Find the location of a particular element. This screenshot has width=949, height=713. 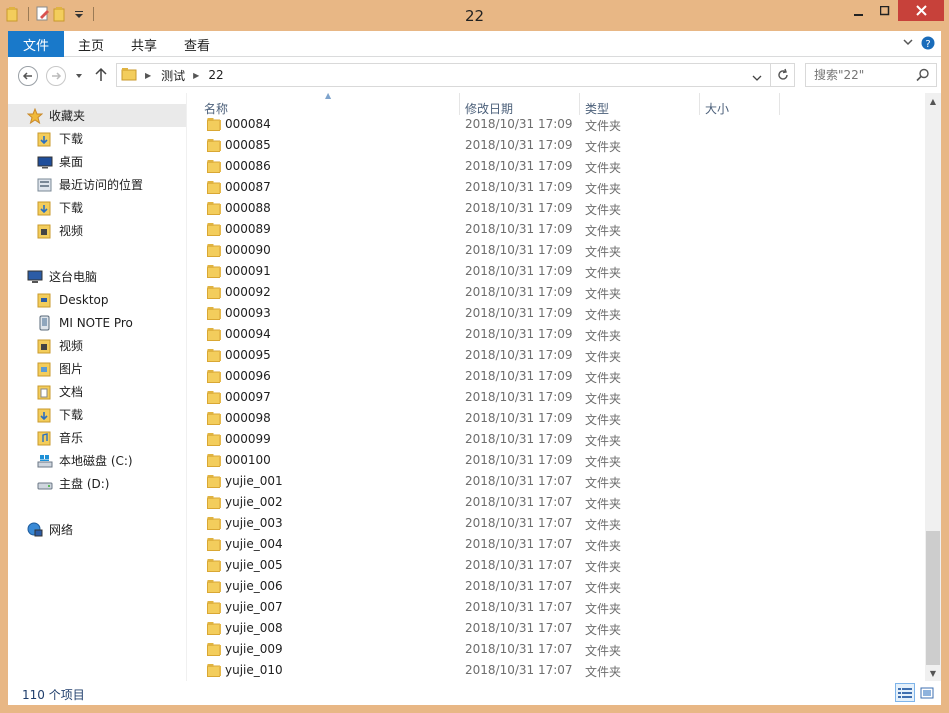

file-row: yujie_009 2018/10/31 17:07 文件夹 is located at coordinates (494, 649).